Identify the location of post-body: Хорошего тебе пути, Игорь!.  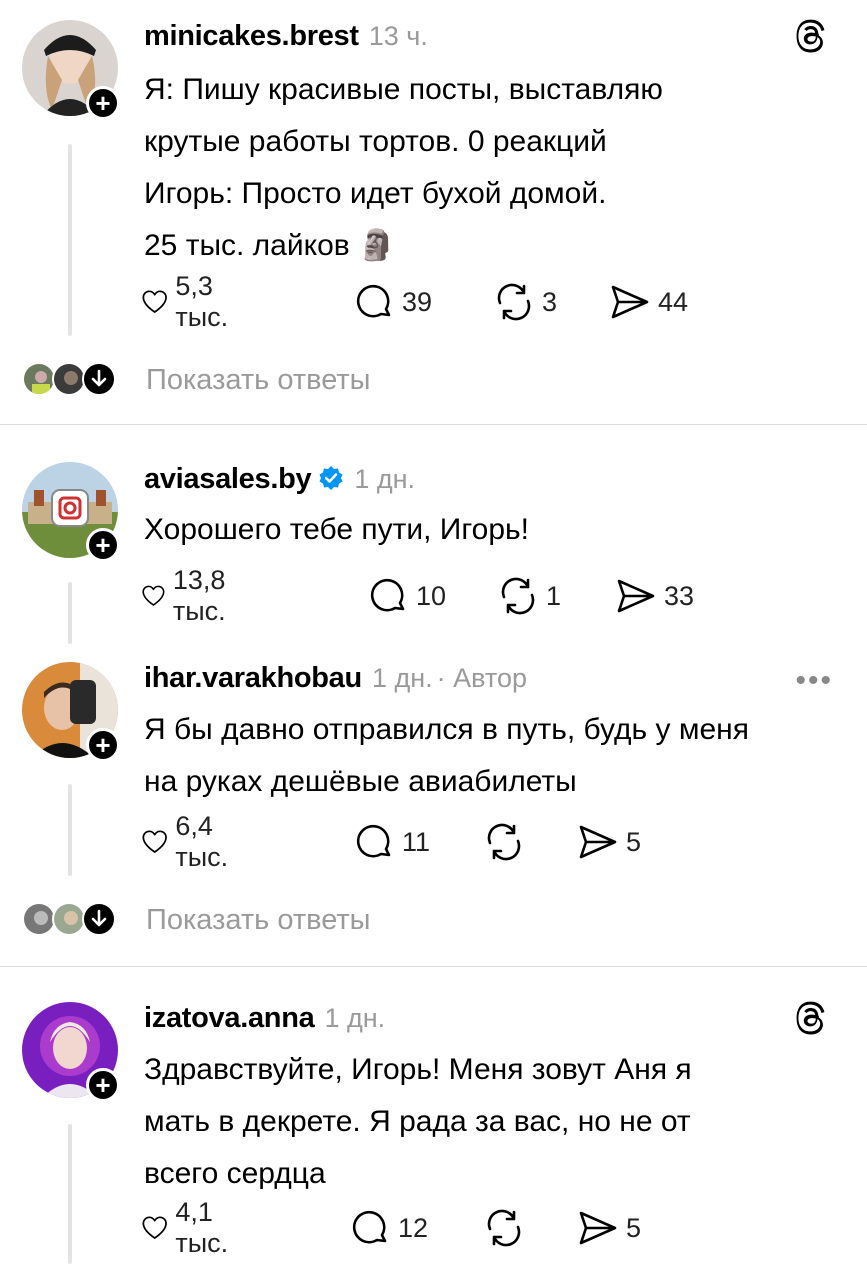
(494, 530).